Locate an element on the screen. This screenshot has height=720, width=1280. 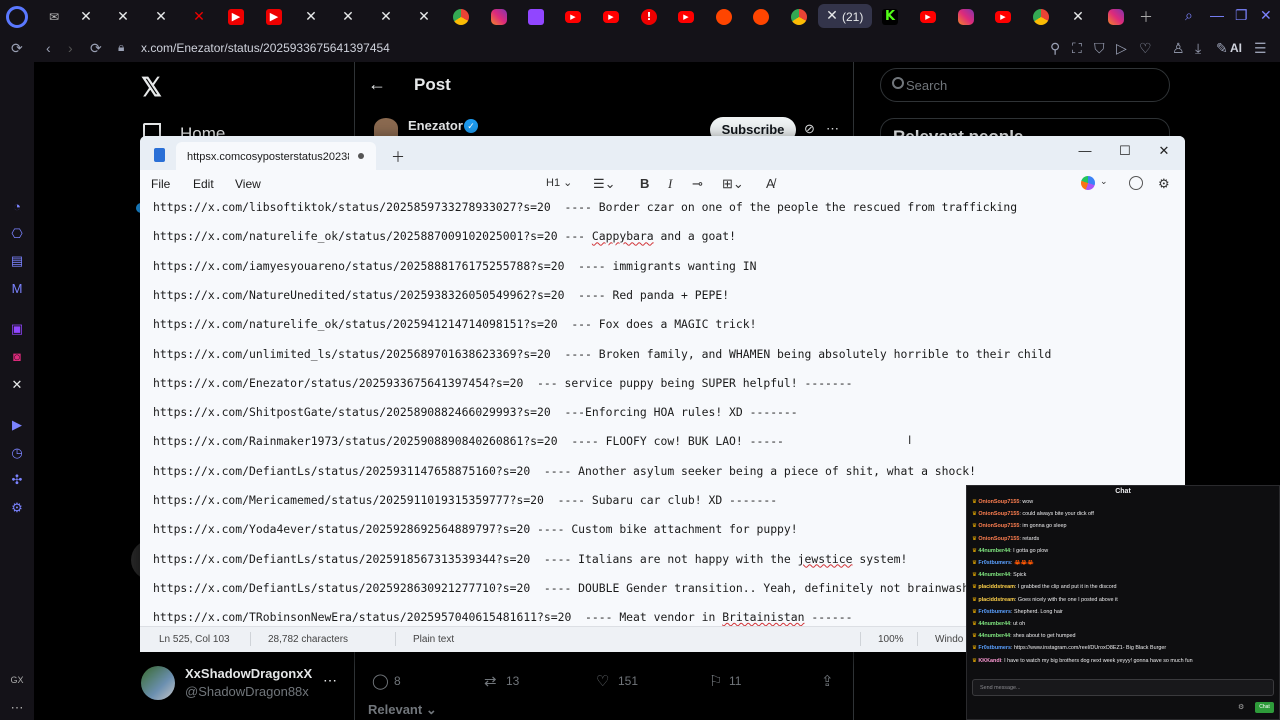
misspelled-word: jewstice is located at coordinates (825, 559).